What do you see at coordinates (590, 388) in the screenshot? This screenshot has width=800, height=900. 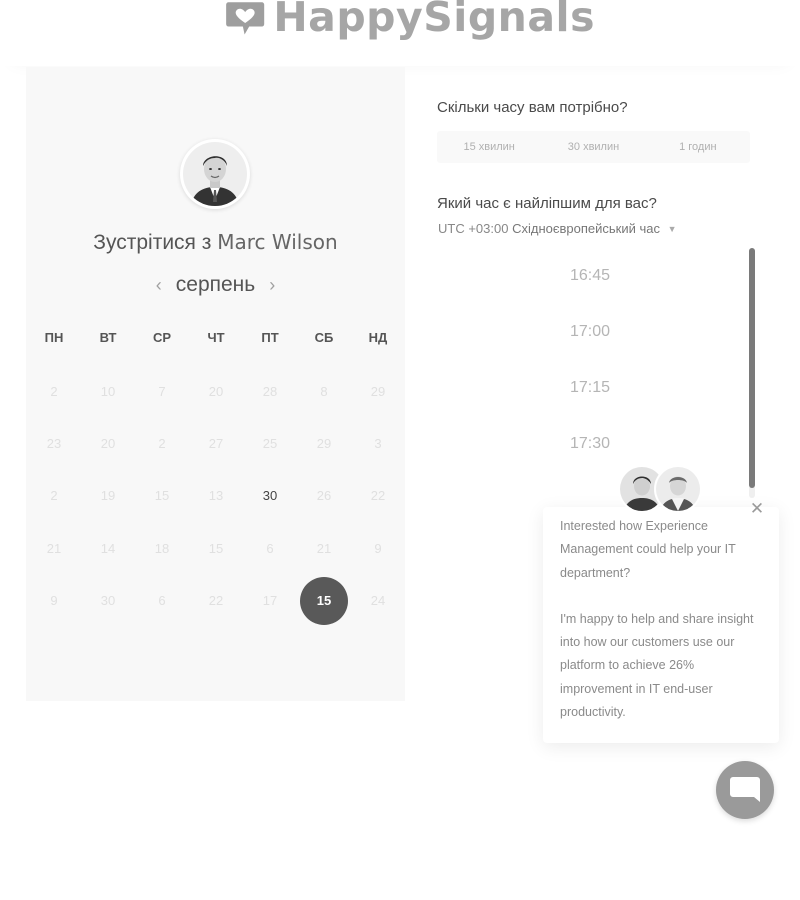 I see `time-slot: 17:15` at bounding box center [590, 388].